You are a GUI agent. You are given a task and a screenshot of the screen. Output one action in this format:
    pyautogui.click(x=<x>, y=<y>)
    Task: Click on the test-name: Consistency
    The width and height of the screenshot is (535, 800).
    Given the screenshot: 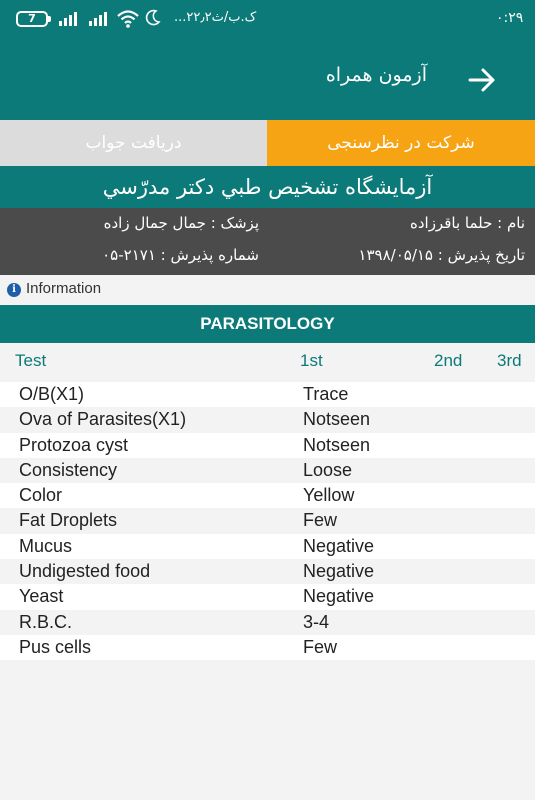 What is the action you would take?
    pyautogui.click(x=68, y=469)
    